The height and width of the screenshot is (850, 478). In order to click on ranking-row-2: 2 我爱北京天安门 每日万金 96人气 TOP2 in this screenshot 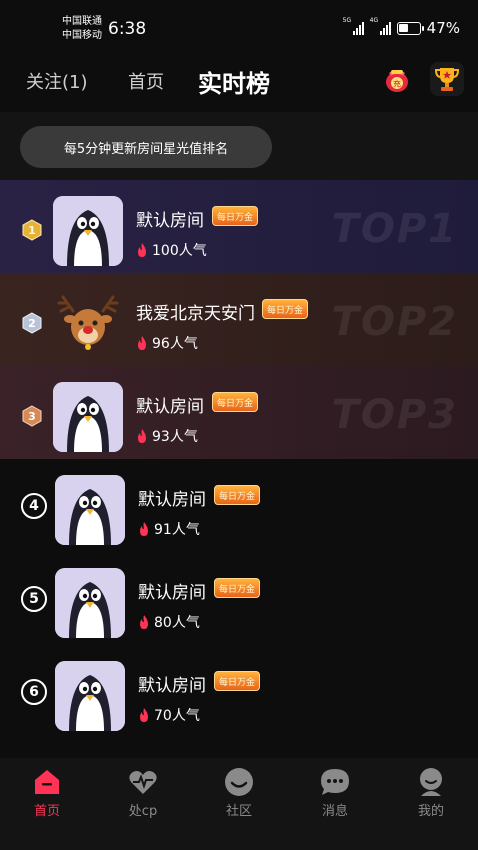, I will do `click(239, 319)`.